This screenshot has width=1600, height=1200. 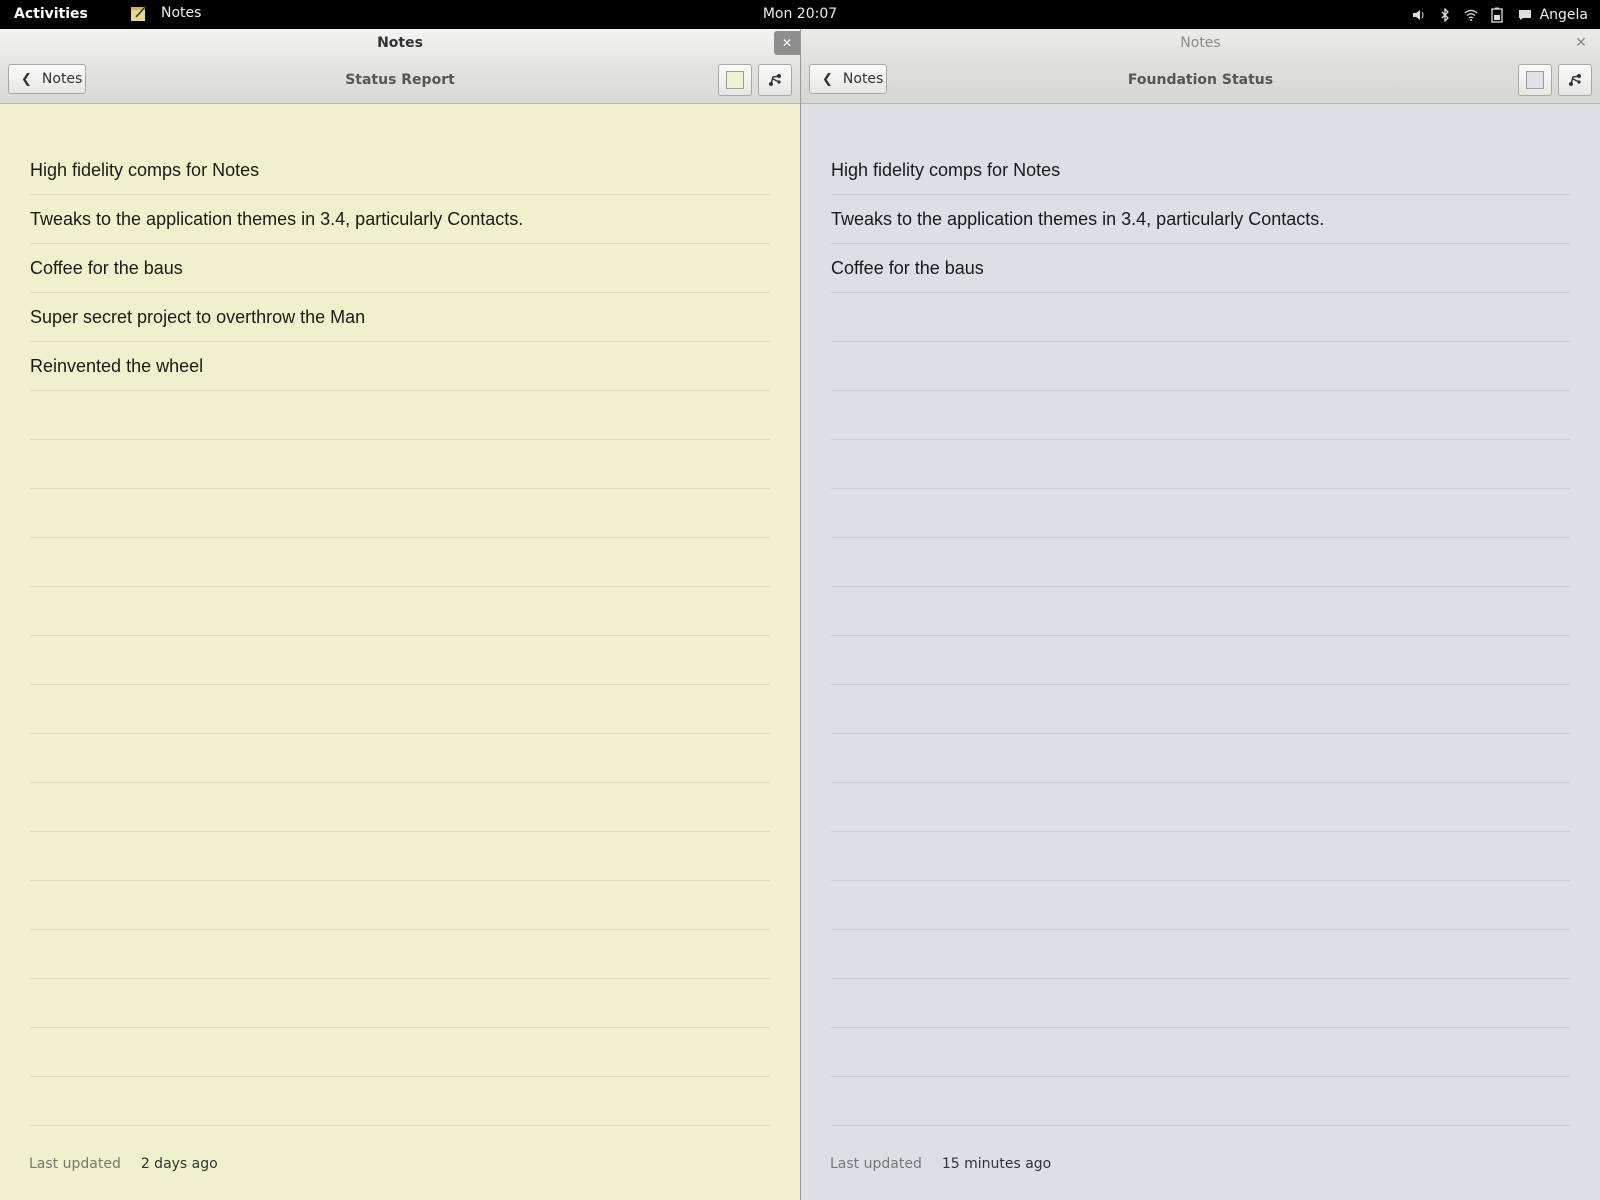 I want to click on toolbar: ❮ Notes Foundation Status, so click(x=1200, y=80).